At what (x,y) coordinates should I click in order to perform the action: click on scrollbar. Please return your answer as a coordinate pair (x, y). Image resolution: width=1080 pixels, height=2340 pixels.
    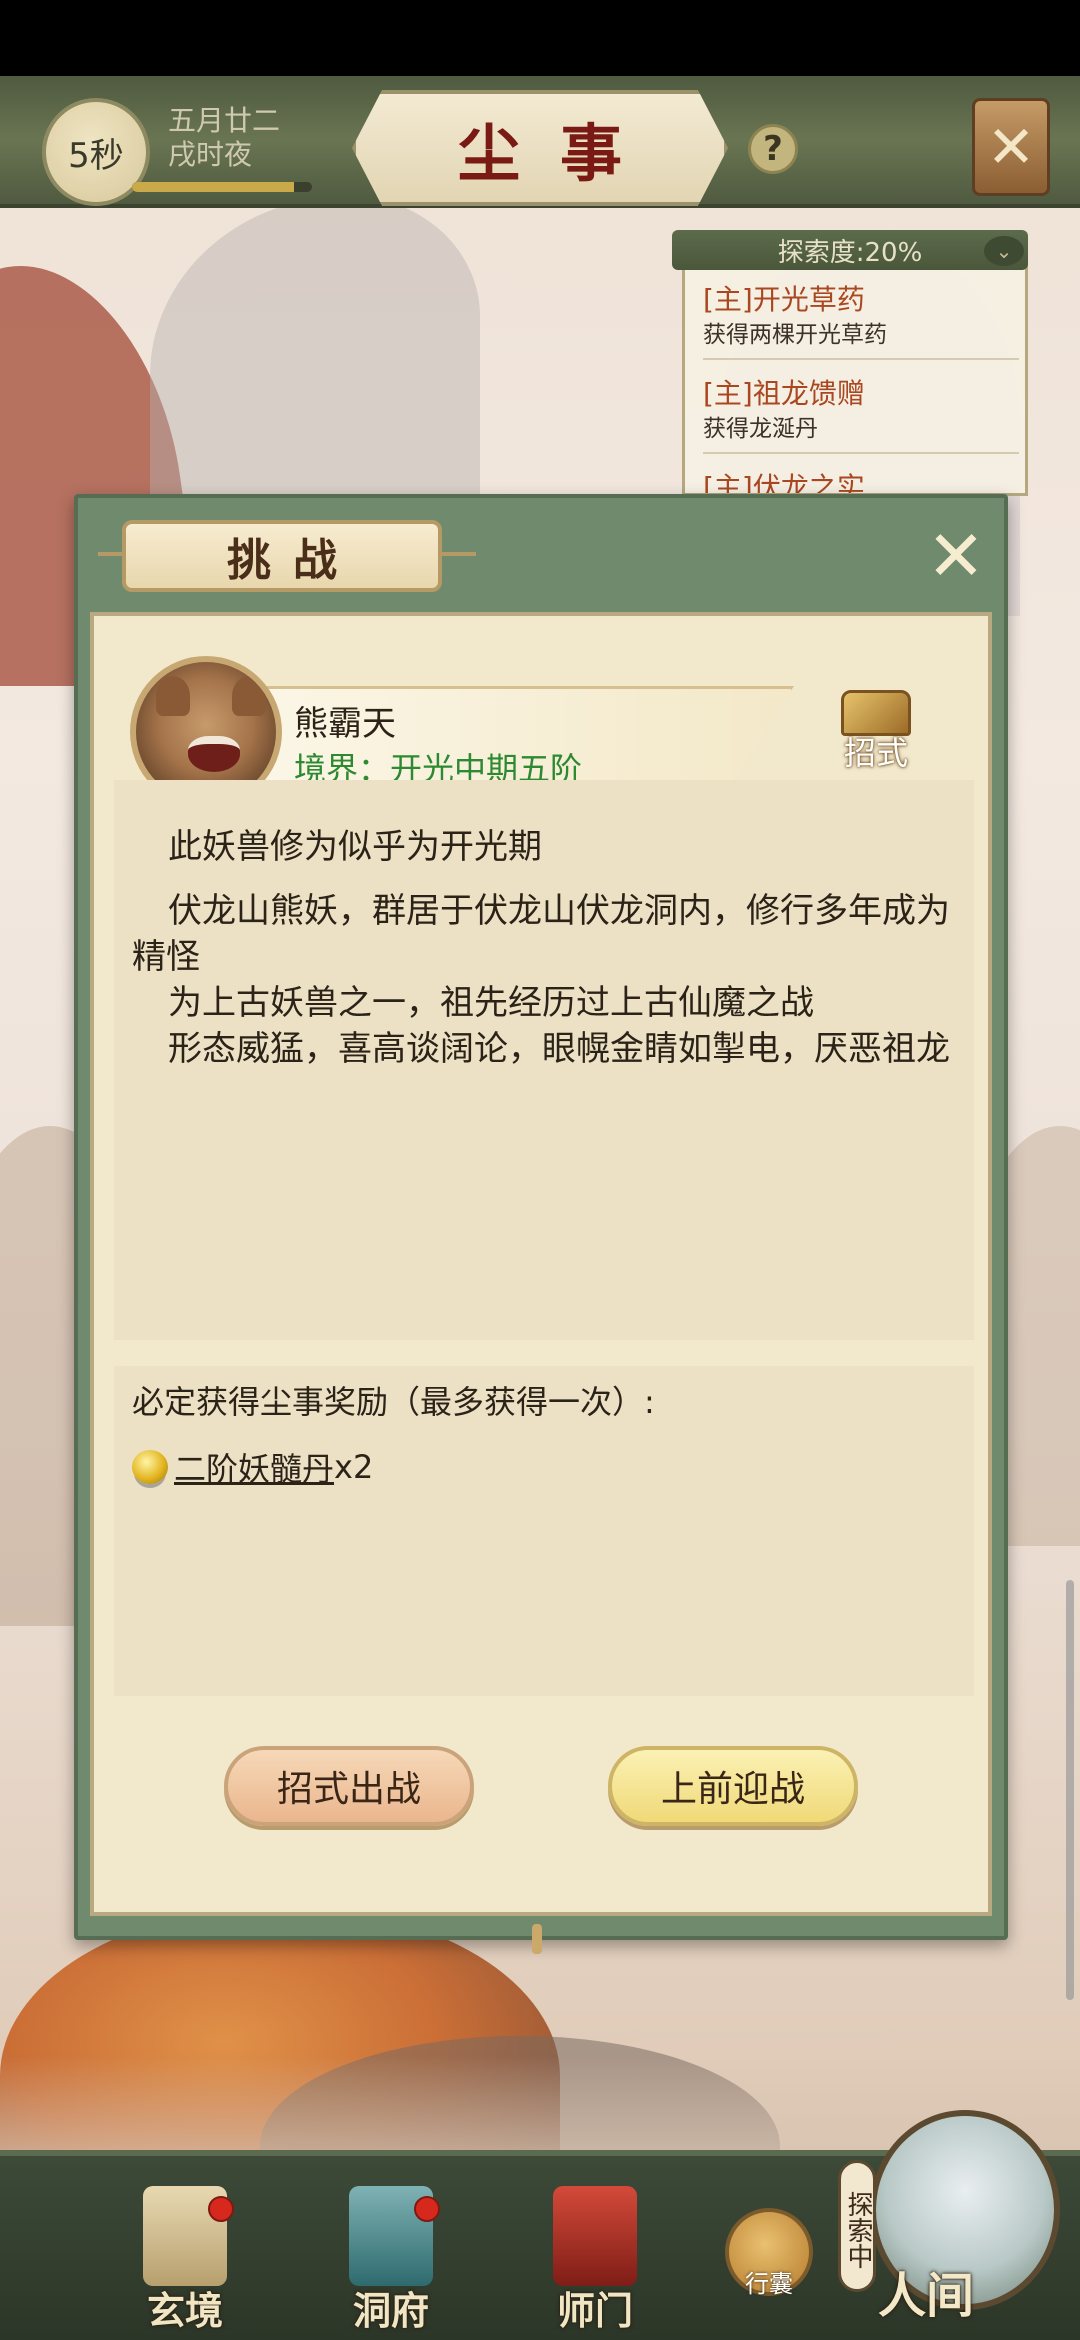
    Looking at the image, I should click on (1070, 1790).